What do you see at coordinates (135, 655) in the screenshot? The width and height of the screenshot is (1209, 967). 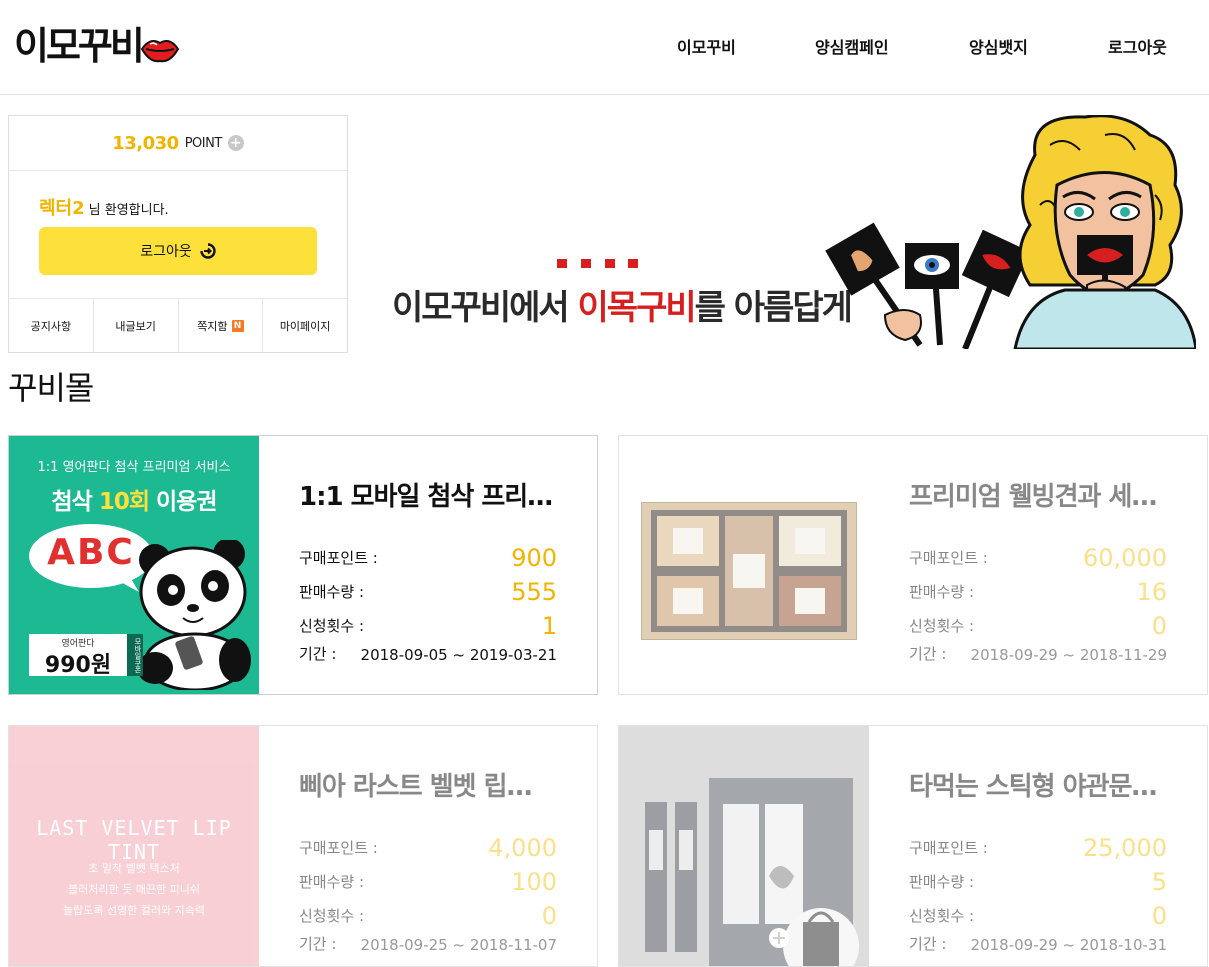 I see `side-tag: 모바일쿠폰` at bounding box center [135, 655].